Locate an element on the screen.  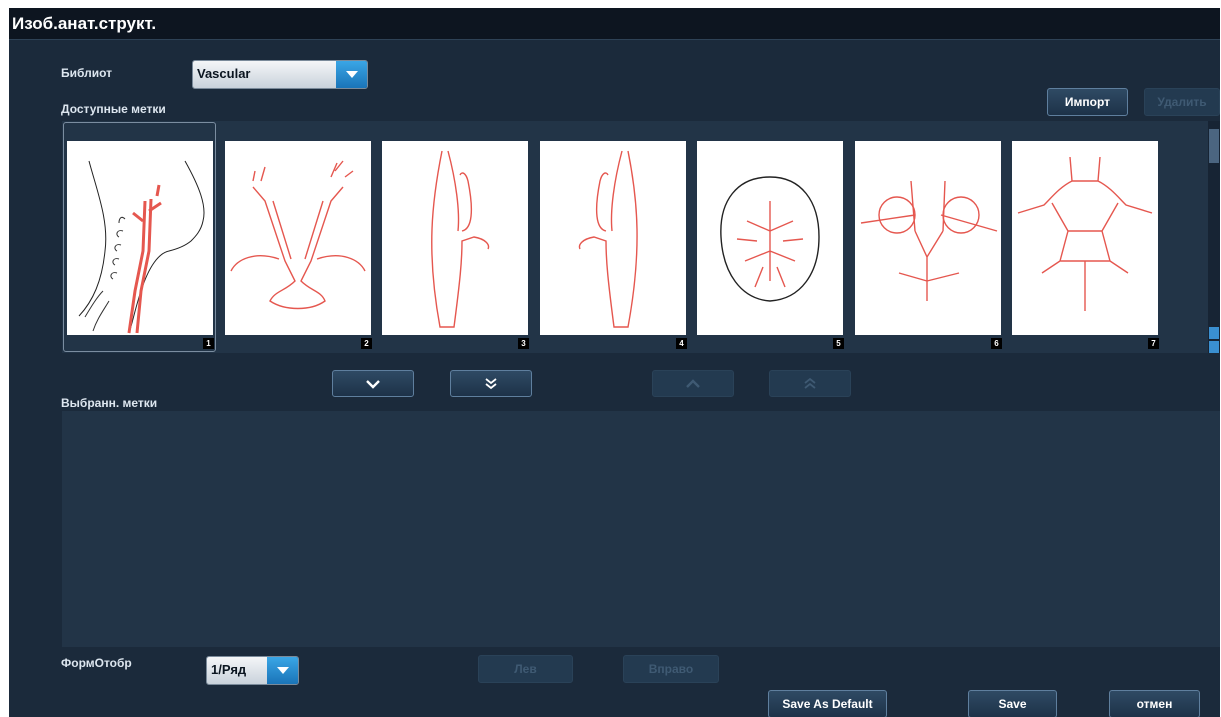
save-as-default-button: Save As Default is located at coordinates (827, 703).